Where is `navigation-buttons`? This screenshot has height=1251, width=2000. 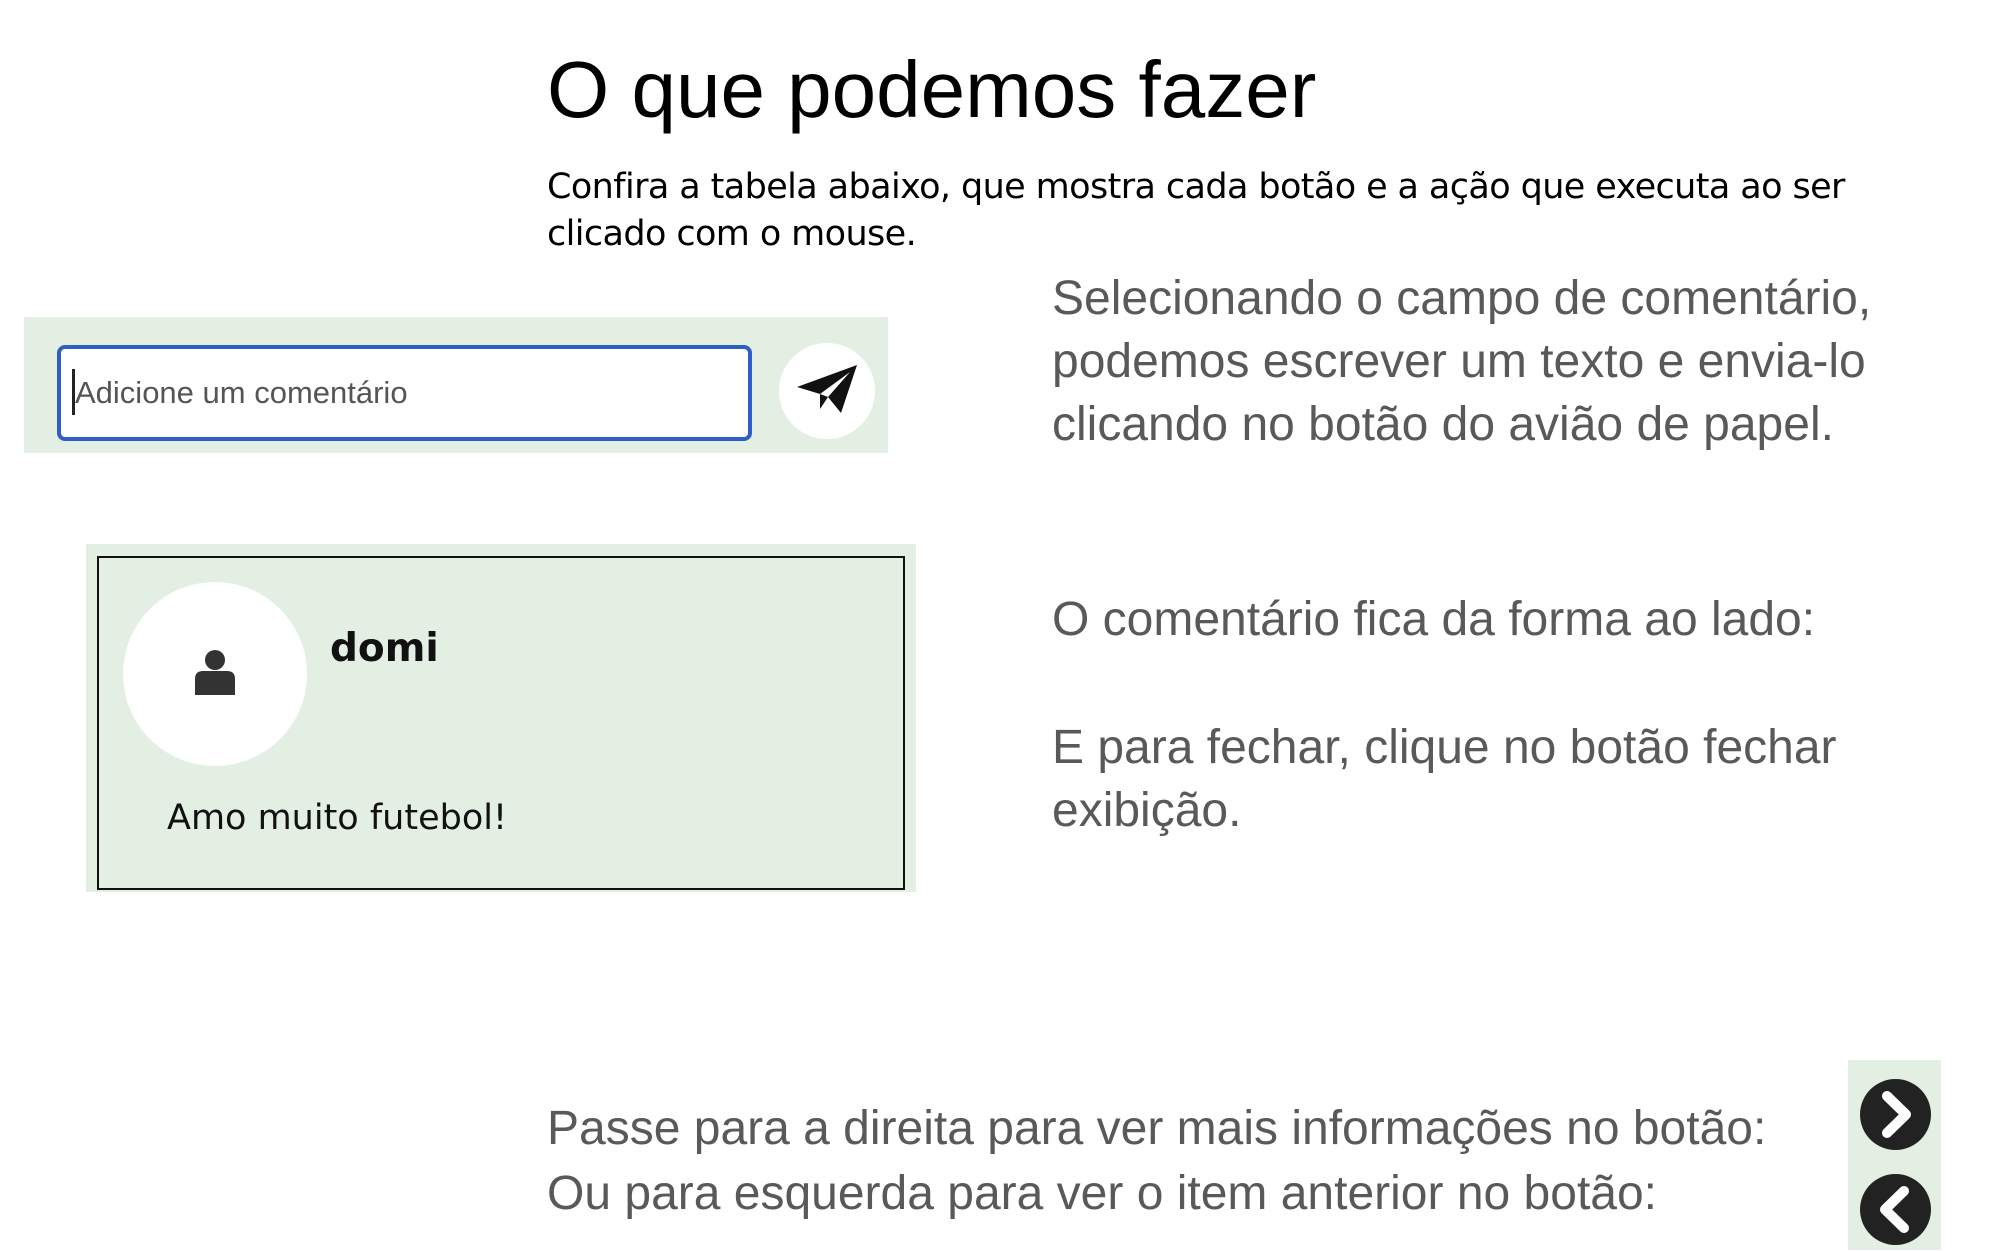
navigation-buttons is located at coordinates (1894, 1155).